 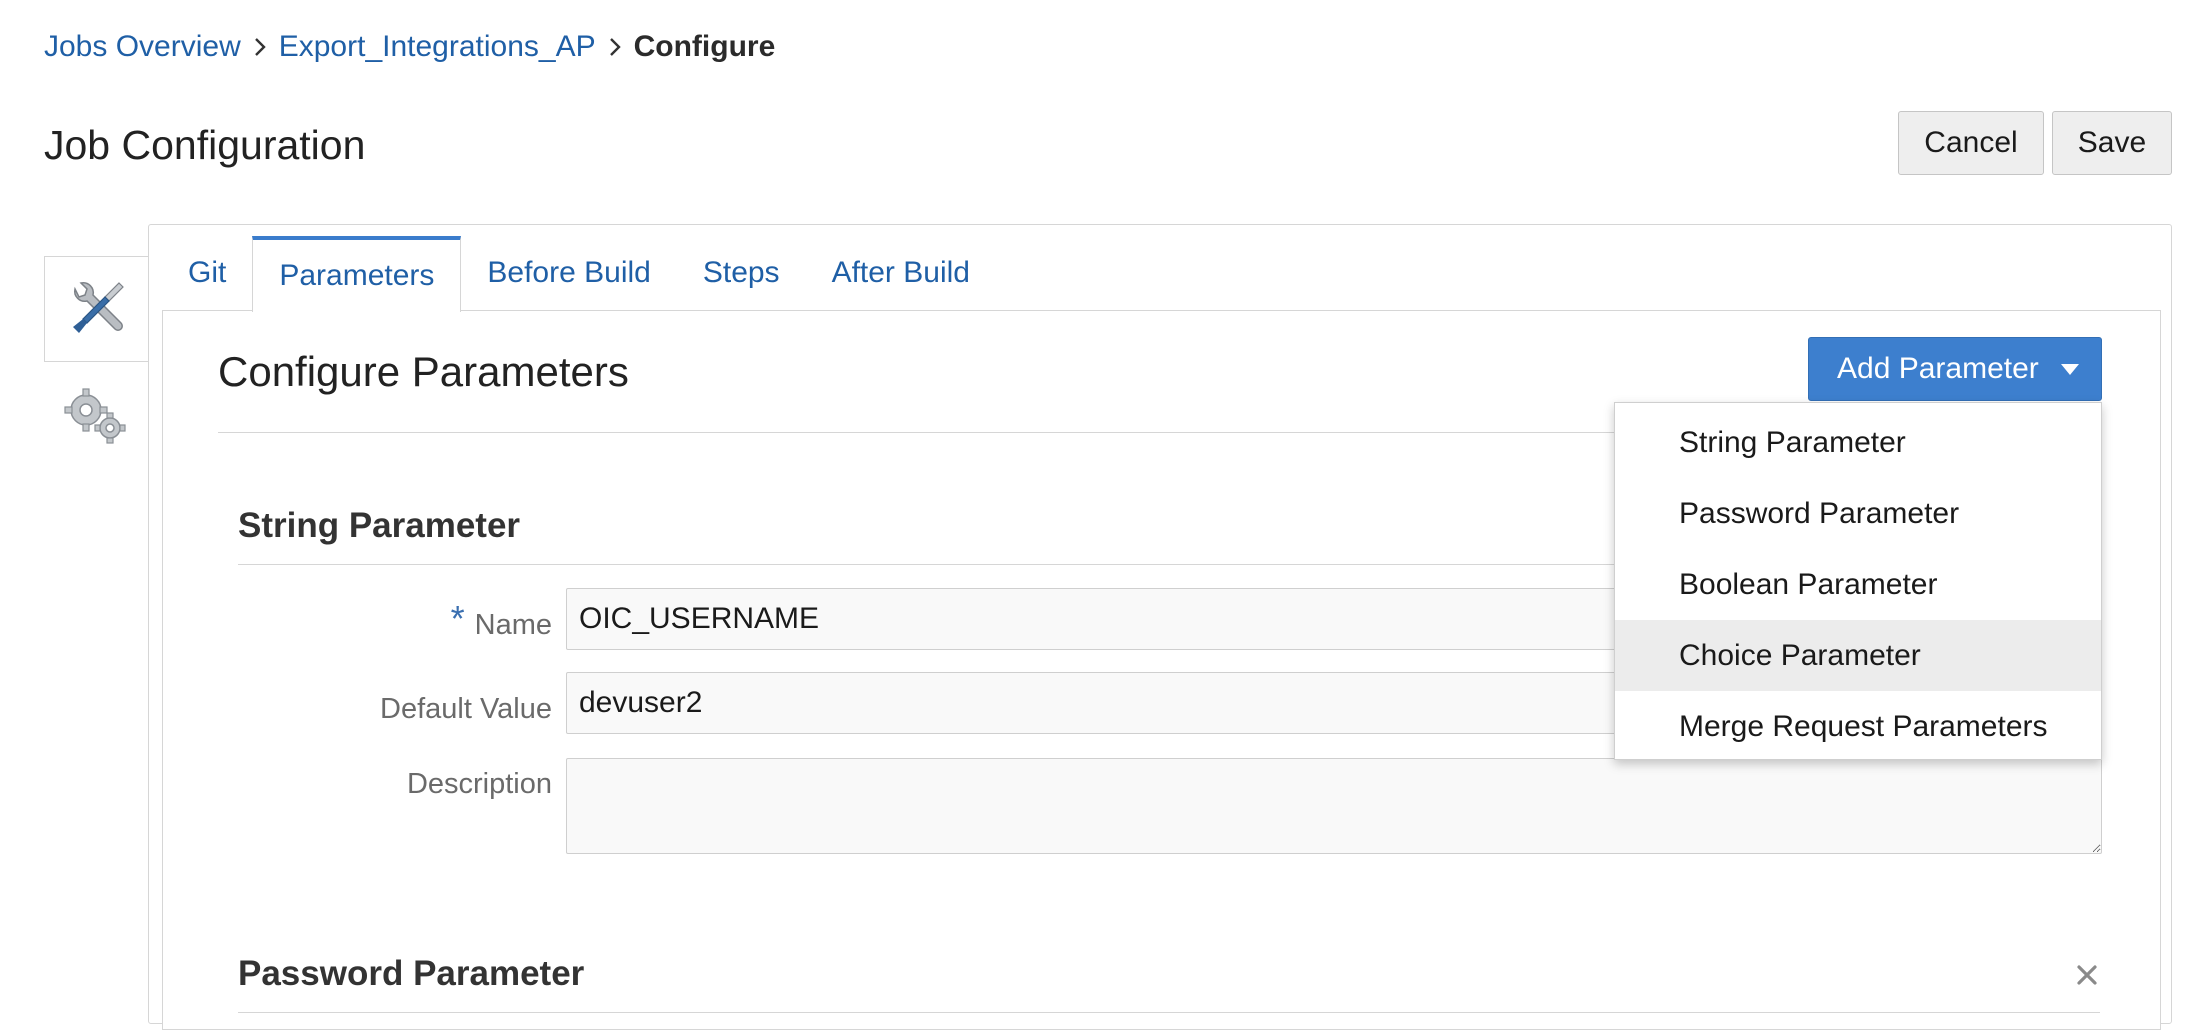 I want to click on add-parameter-label: Add Parameter, so click(x=1938, y=368).